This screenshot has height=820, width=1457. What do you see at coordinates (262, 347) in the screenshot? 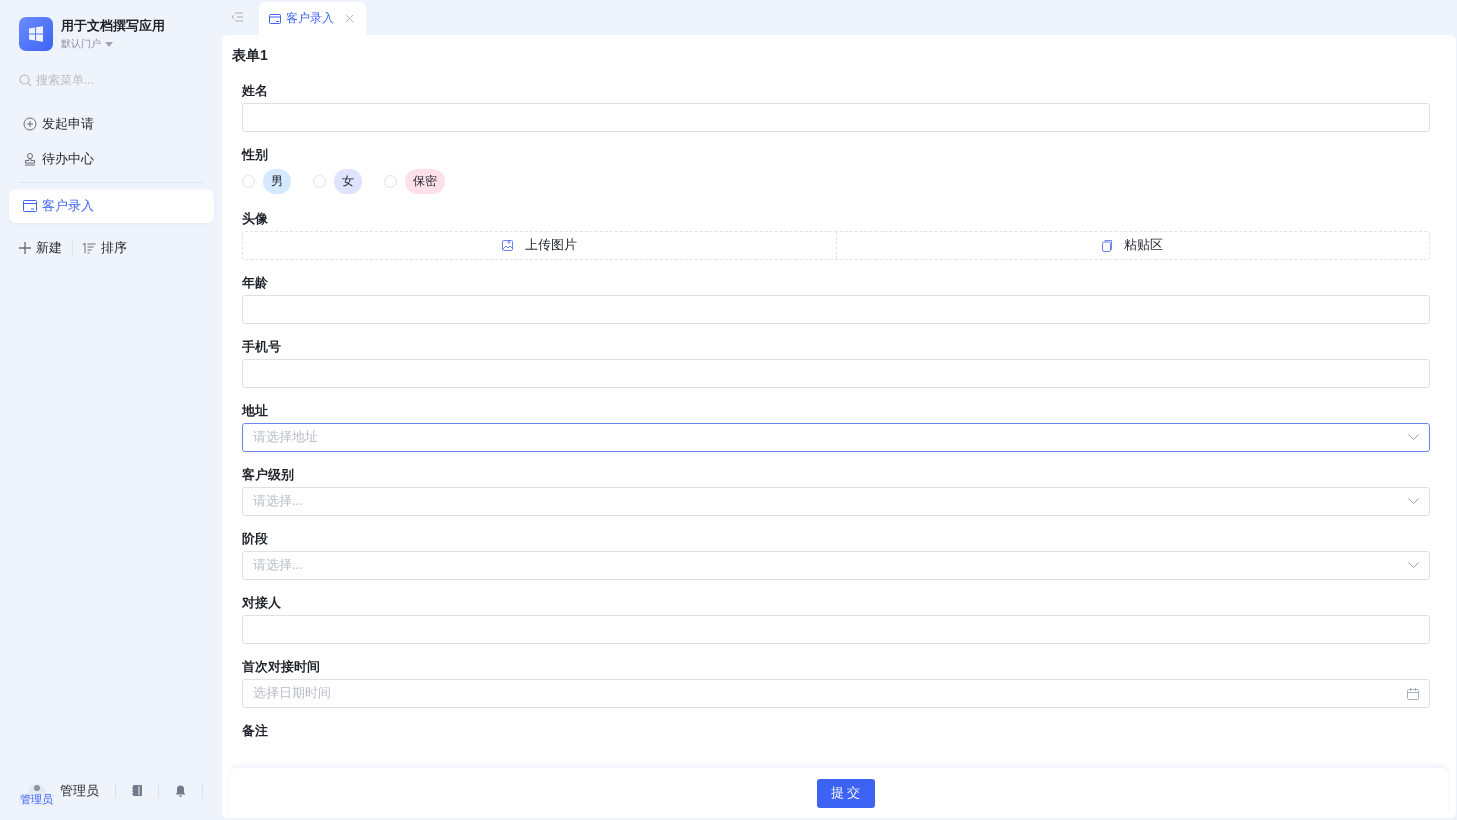
I see `field-label: 手机号` at bounding box center [262, 347].